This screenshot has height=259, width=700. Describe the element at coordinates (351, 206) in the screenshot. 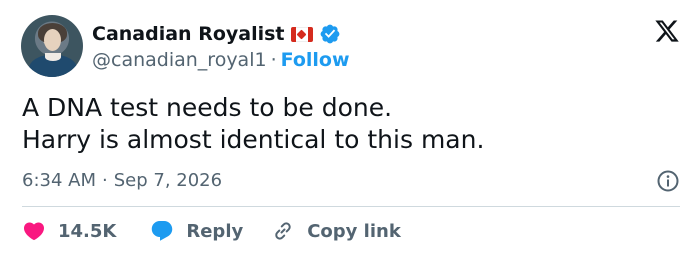

I see `divider` at that location.